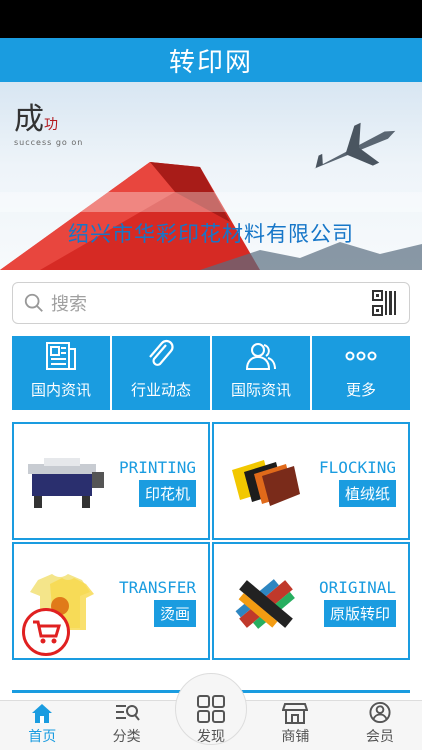  What do you see at coordinates (211, 19) in the screenshot?
I see `status-bar` at bounding box center [211, 19].